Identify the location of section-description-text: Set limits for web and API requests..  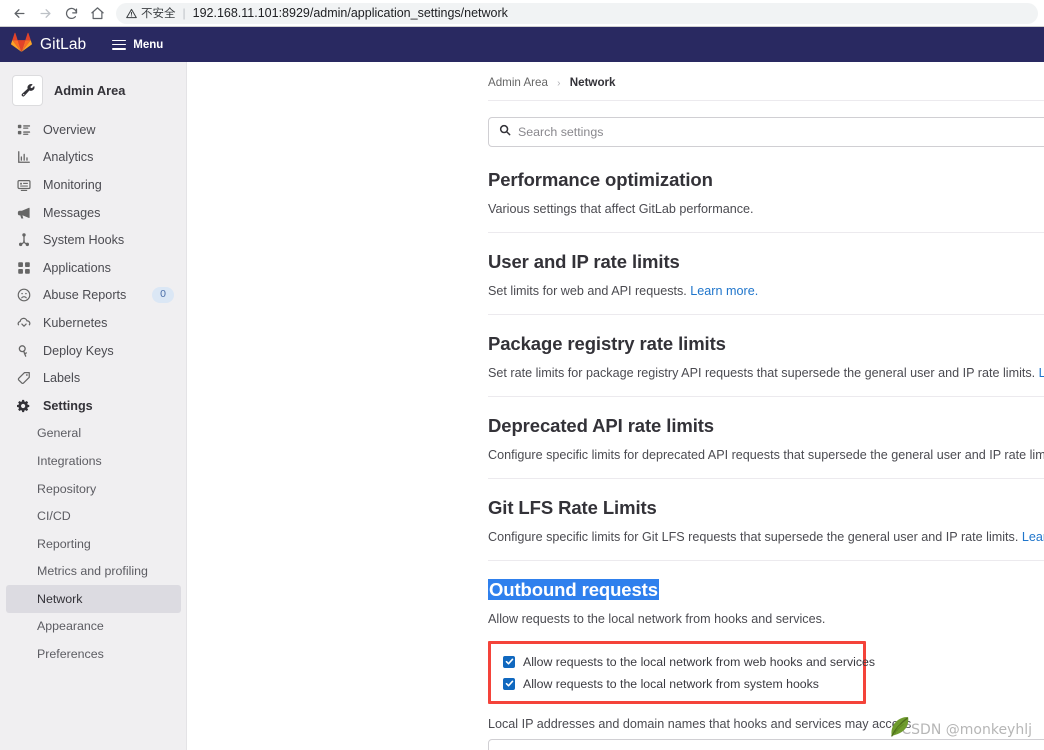
(587, 291).